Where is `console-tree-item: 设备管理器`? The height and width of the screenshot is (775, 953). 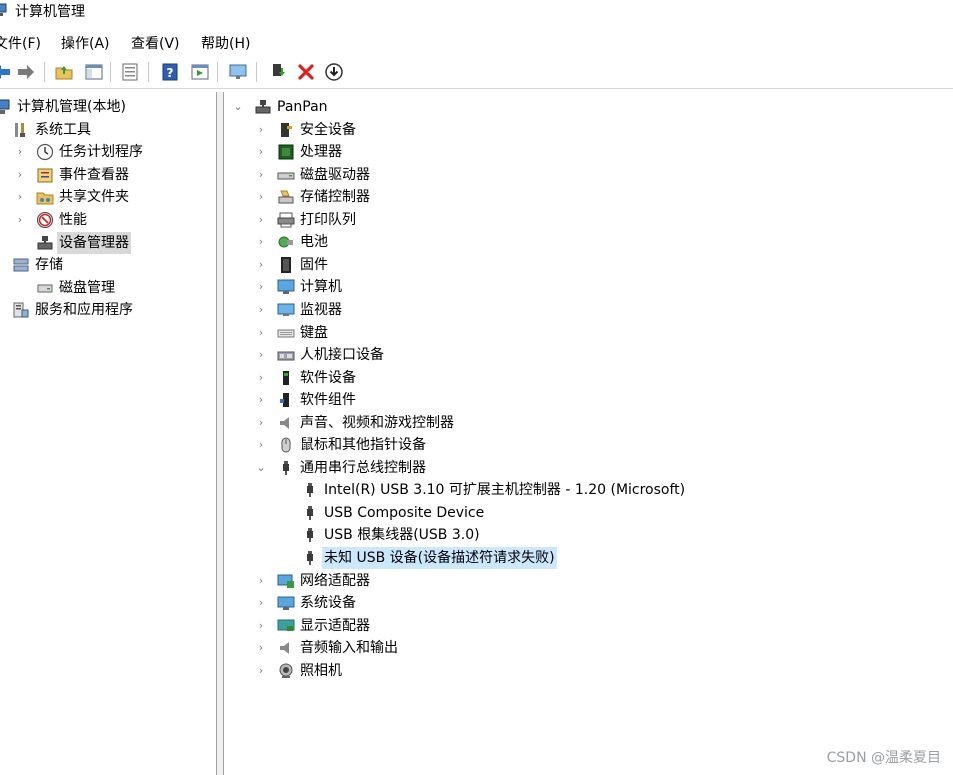 console-tree-item: 设备管理器 is located at coordinates (108, 242).